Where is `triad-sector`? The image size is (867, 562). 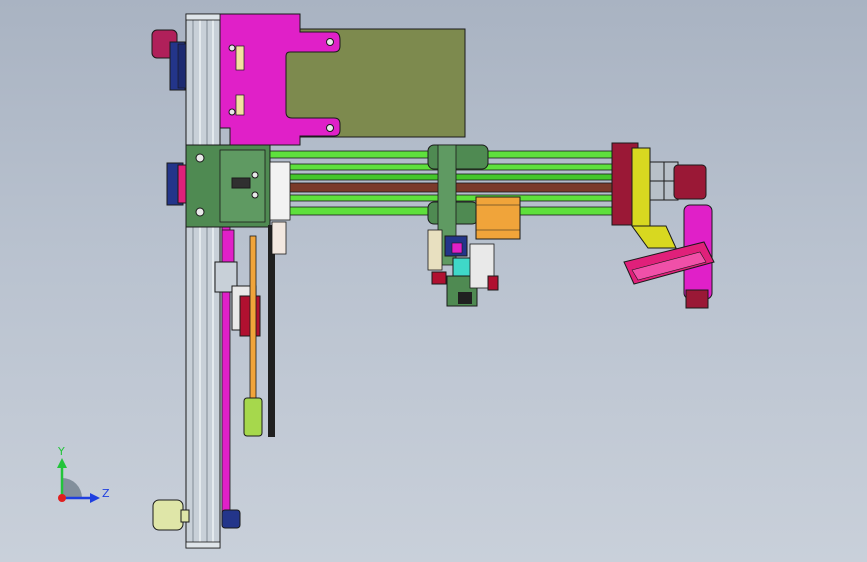
triad-sector is located at coordinates (72, 488).